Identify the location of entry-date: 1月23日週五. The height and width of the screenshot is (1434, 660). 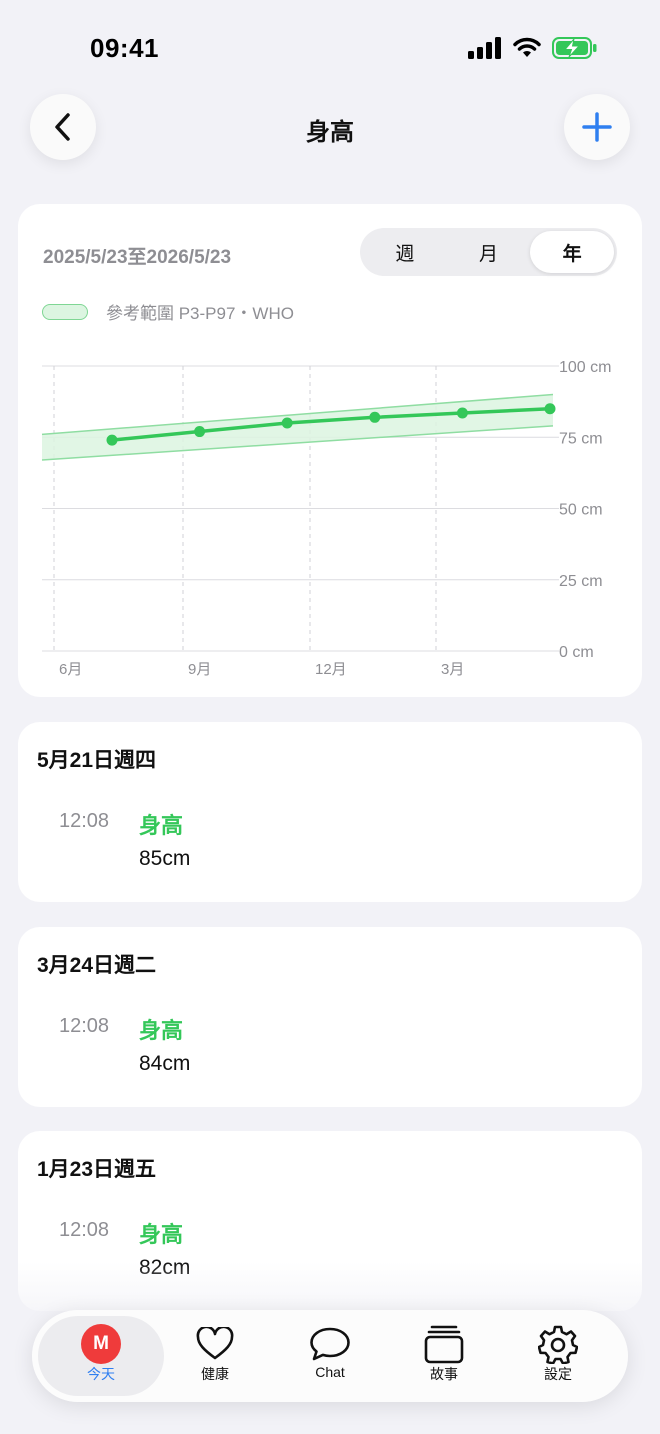
(97, 1169).